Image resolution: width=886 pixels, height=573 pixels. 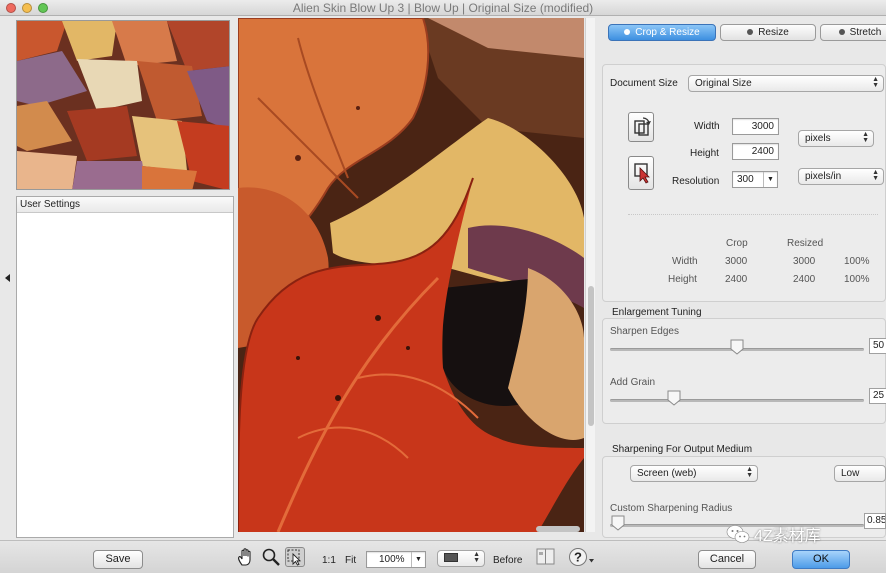 I want to click on crop-rotate-icon, so click(x=642, y=126).